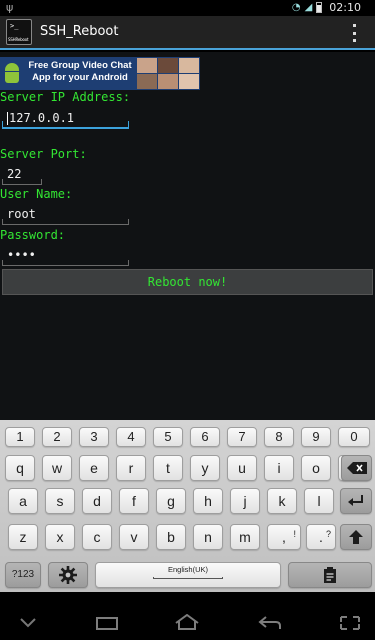 This screenshot has height=640, width=375. Describe the element at coordinates (188, 578) in the screenshot. I see `space-bar-indicator` at that location.